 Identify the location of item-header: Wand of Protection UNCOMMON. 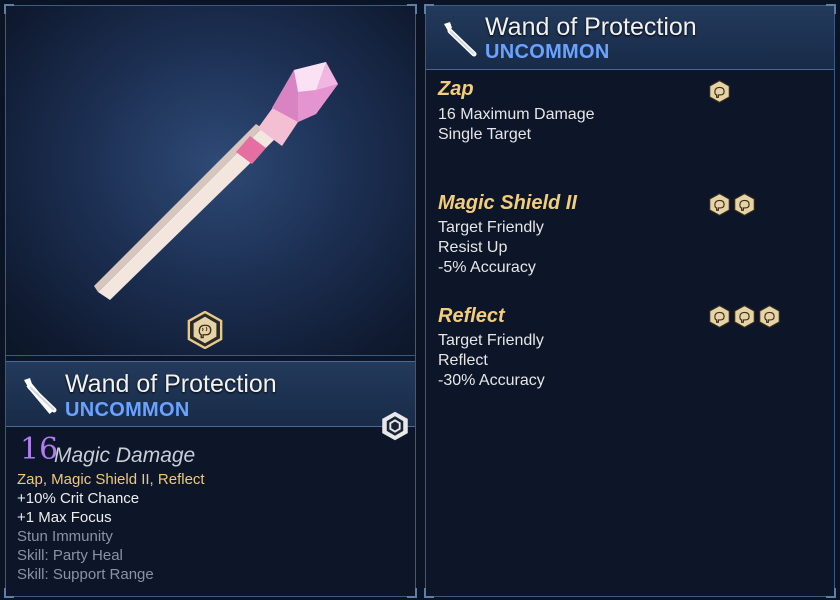
(210, 394).